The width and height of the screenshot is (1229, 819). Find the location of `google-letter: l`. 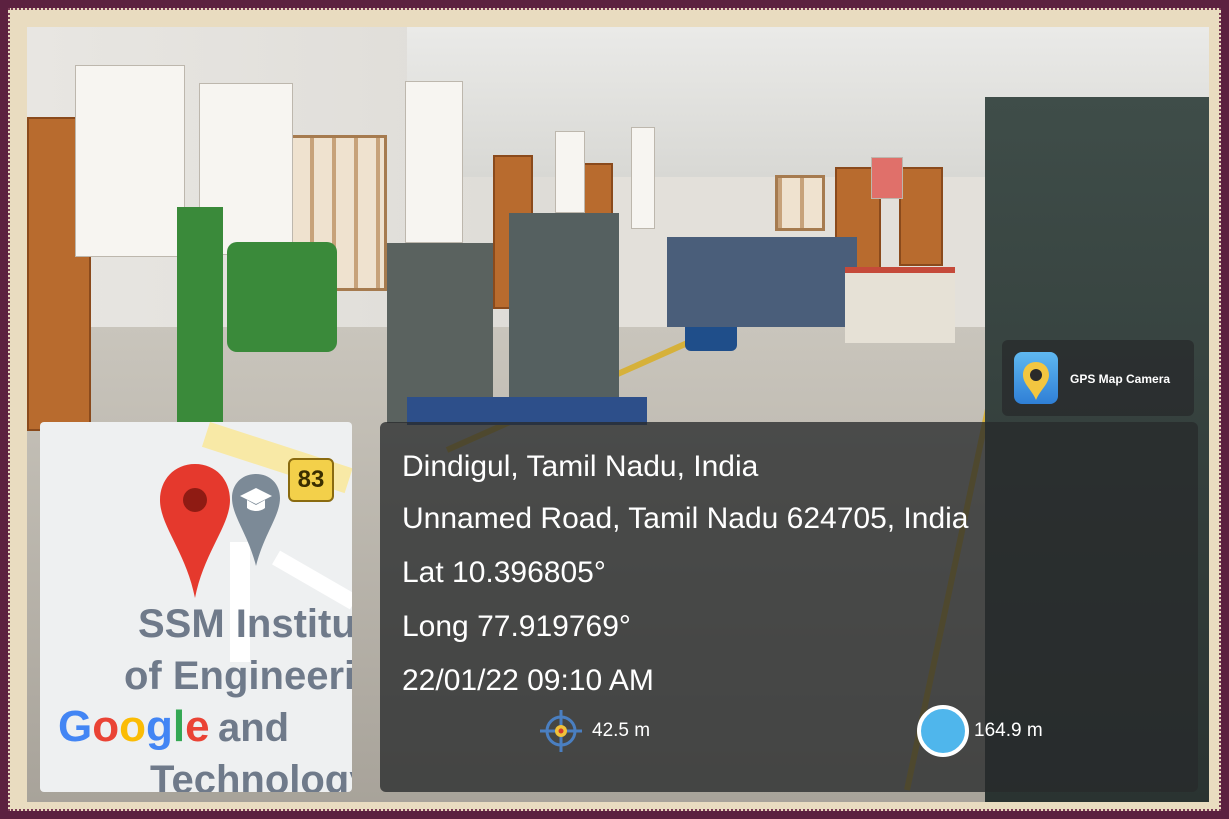

google-letter: l is located at coordinates (179, 726).